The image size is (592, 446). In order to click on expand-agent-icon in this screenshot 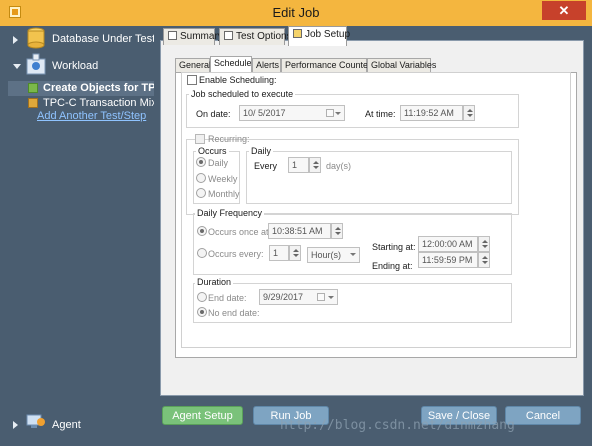, I will do `click(15, 425)`.